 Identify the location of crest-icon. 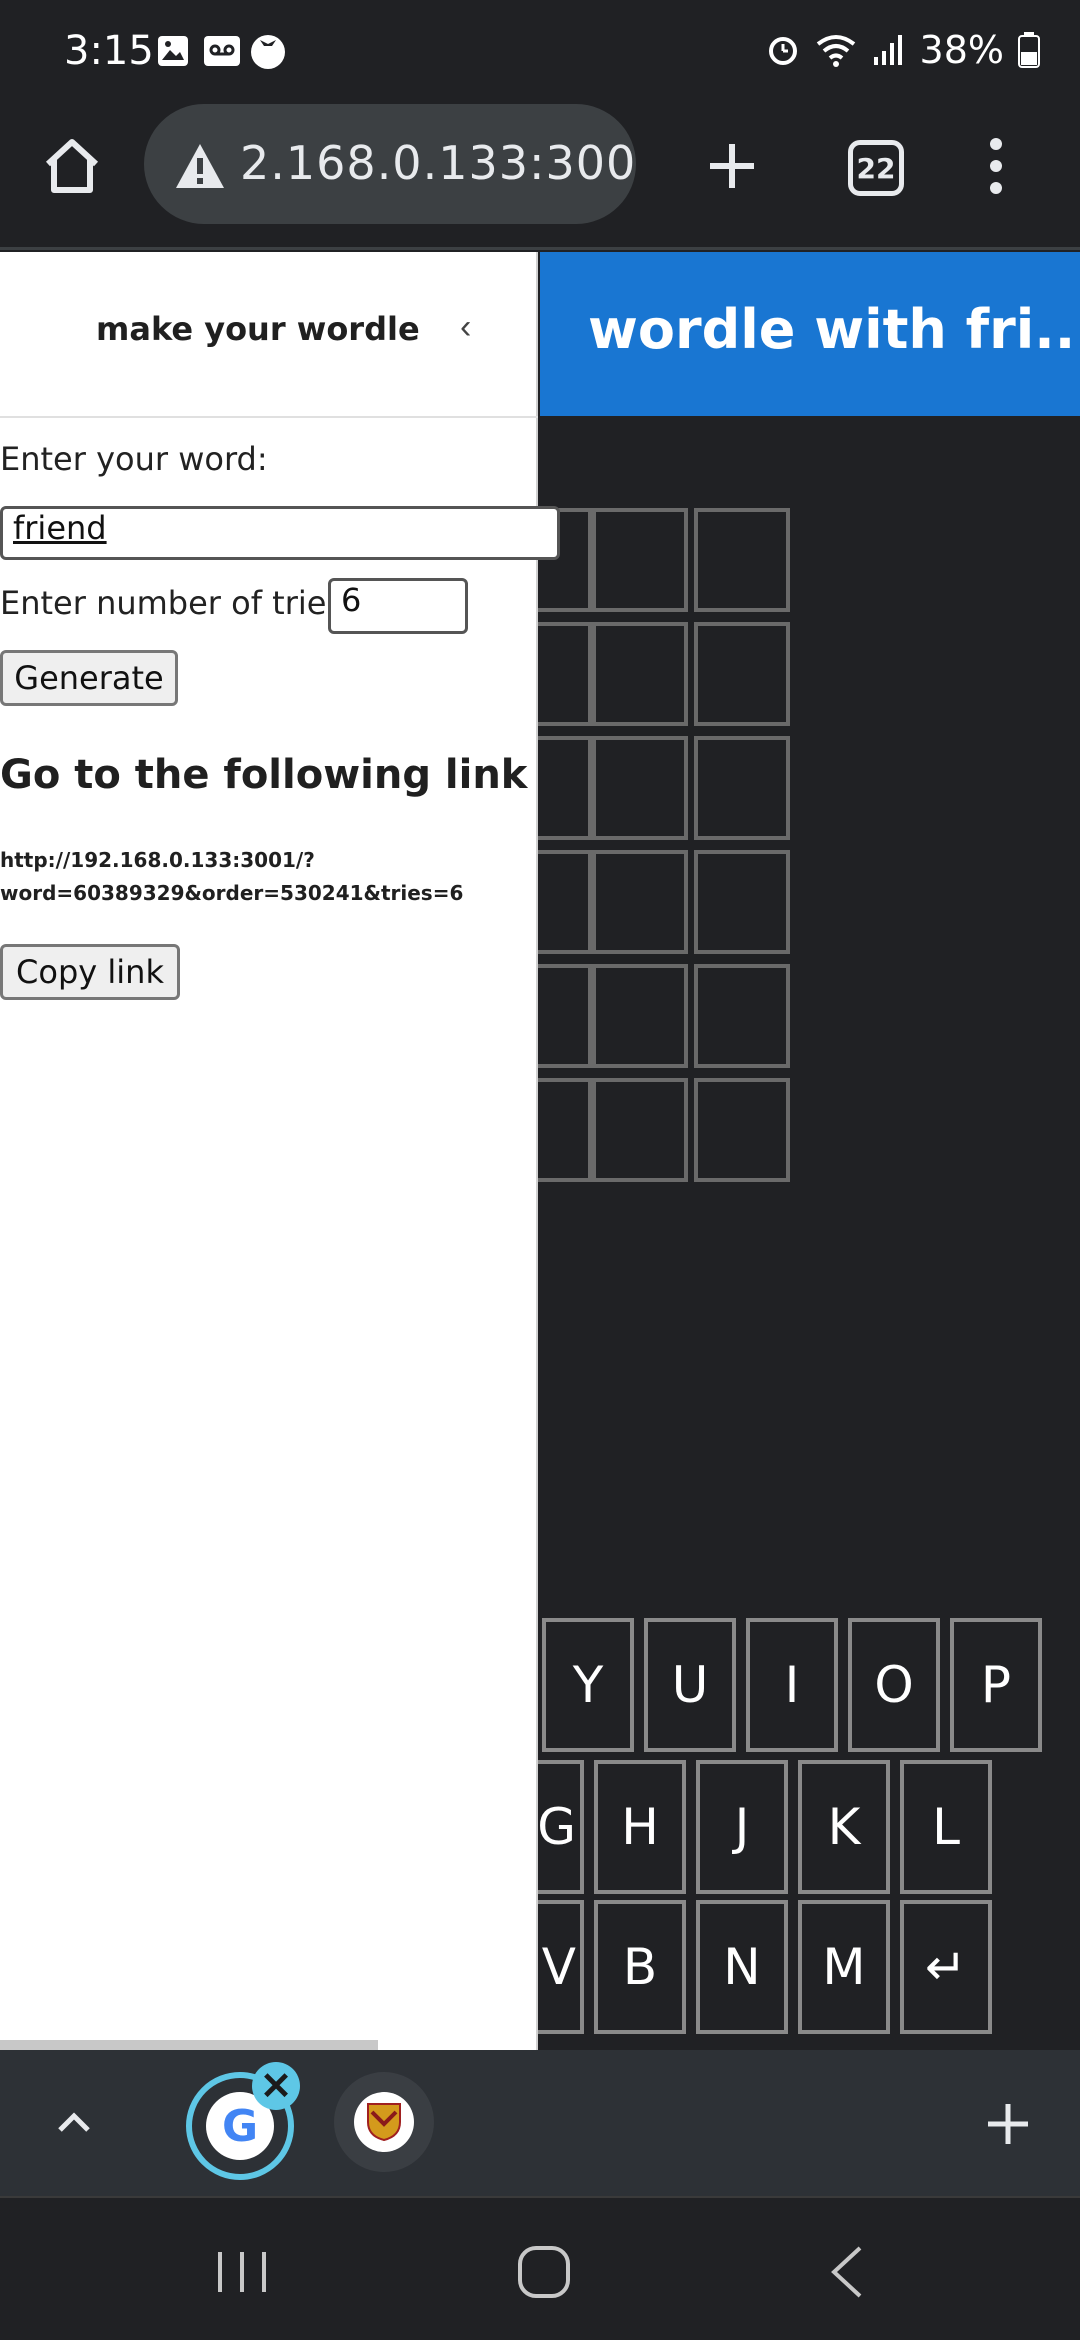
(384, 2122).